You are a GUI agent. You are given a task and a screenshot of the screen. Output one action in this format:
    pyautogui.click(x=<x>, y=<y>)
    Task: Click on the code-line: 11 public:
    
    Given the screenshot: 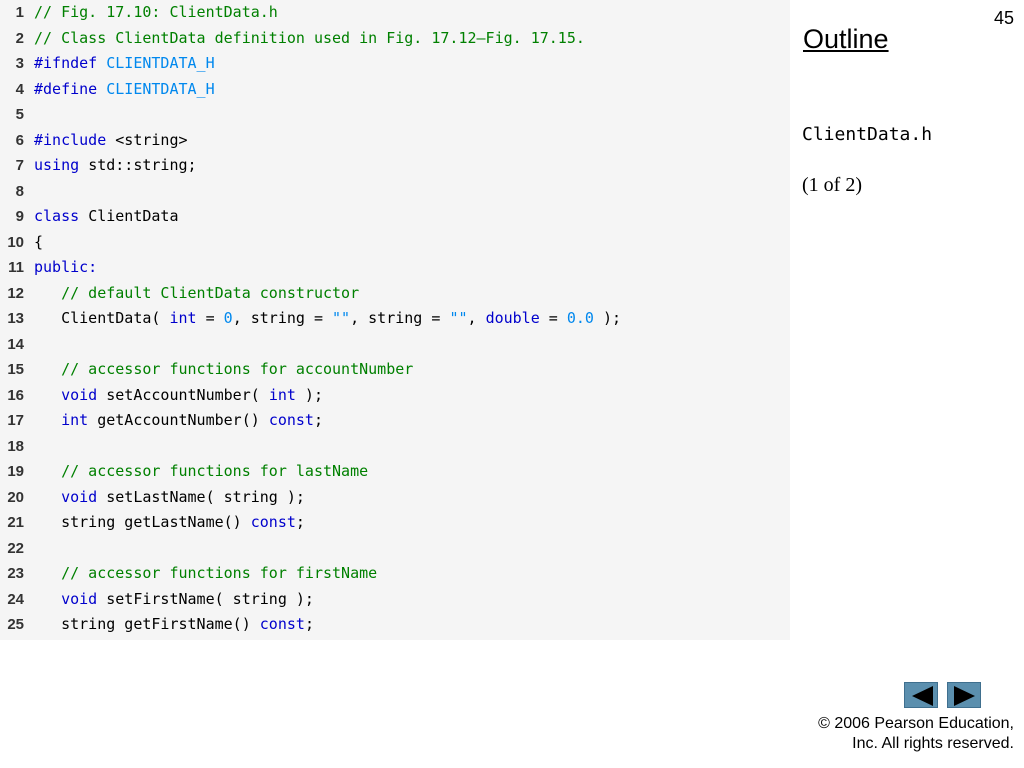 What is the action you would take?
    pyautogui.click(x=395, y=267)
    